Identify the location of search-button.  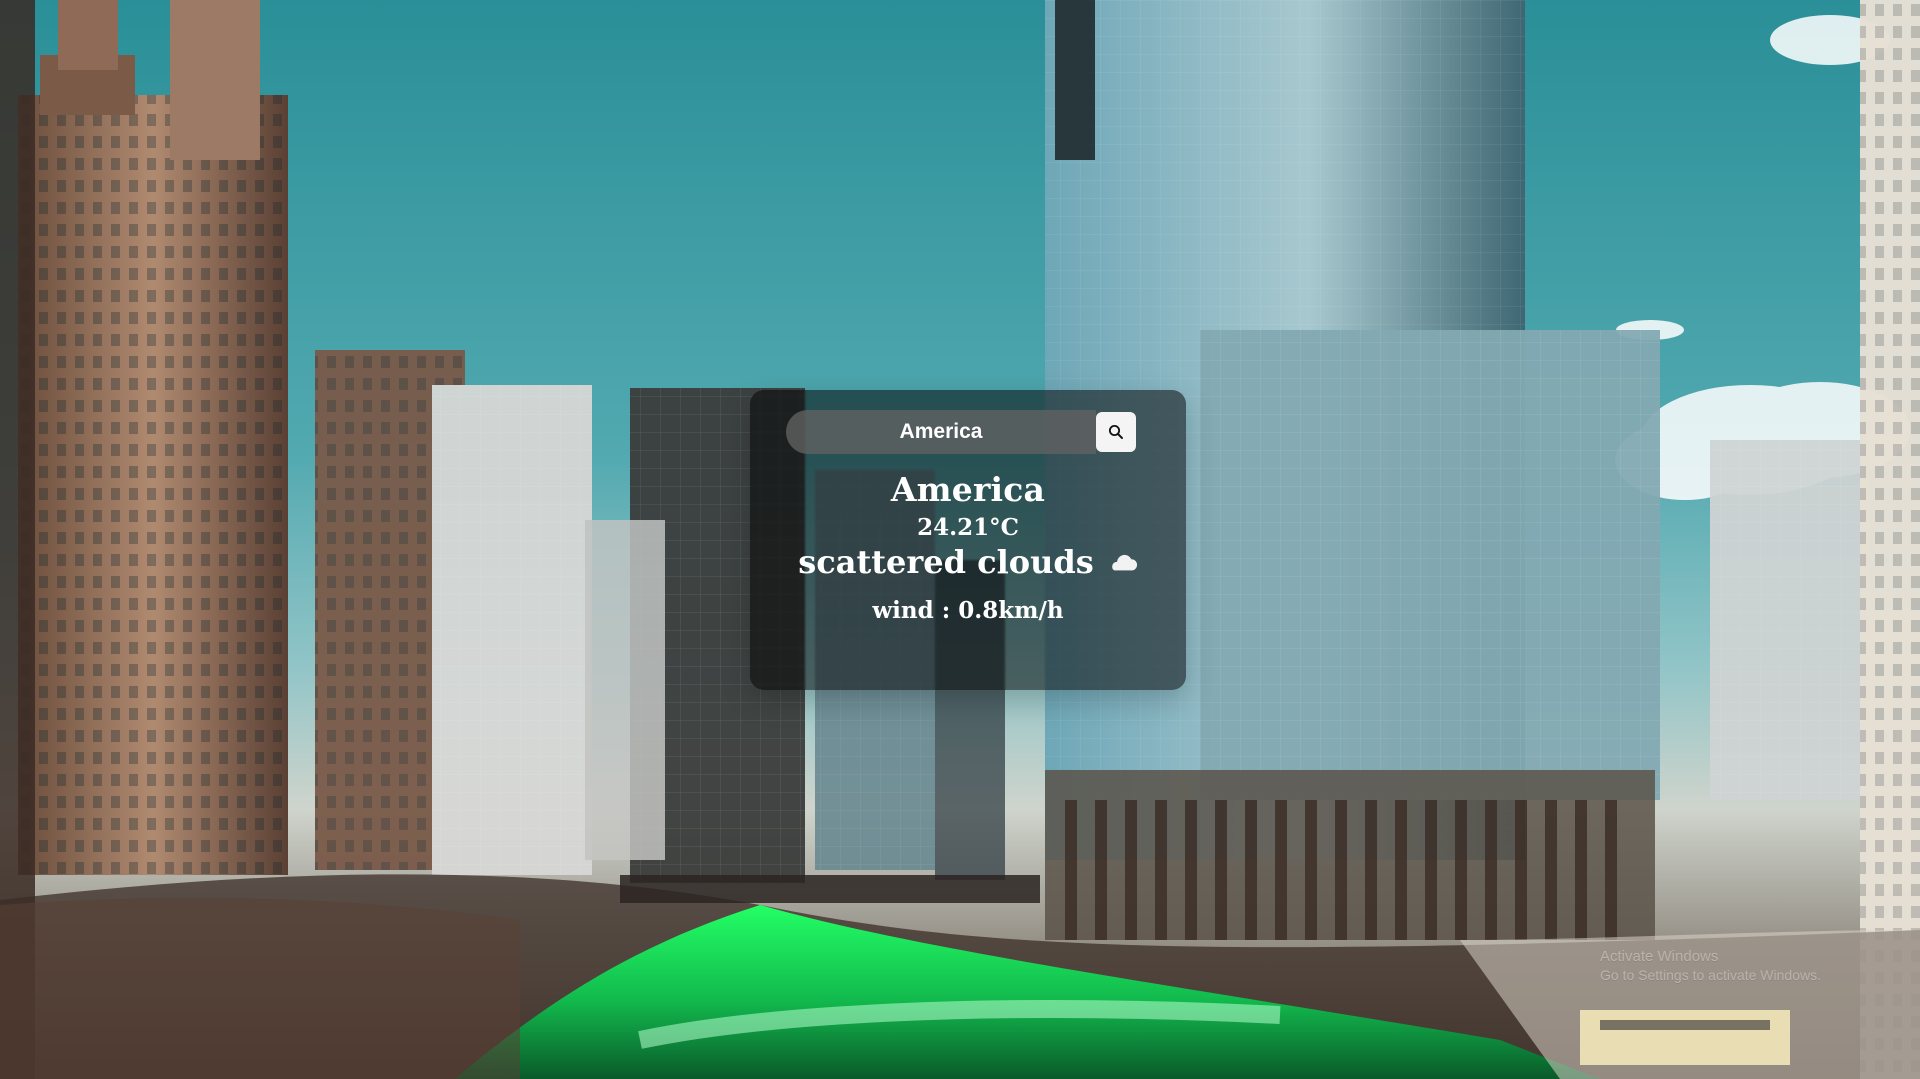
(1116, 432).